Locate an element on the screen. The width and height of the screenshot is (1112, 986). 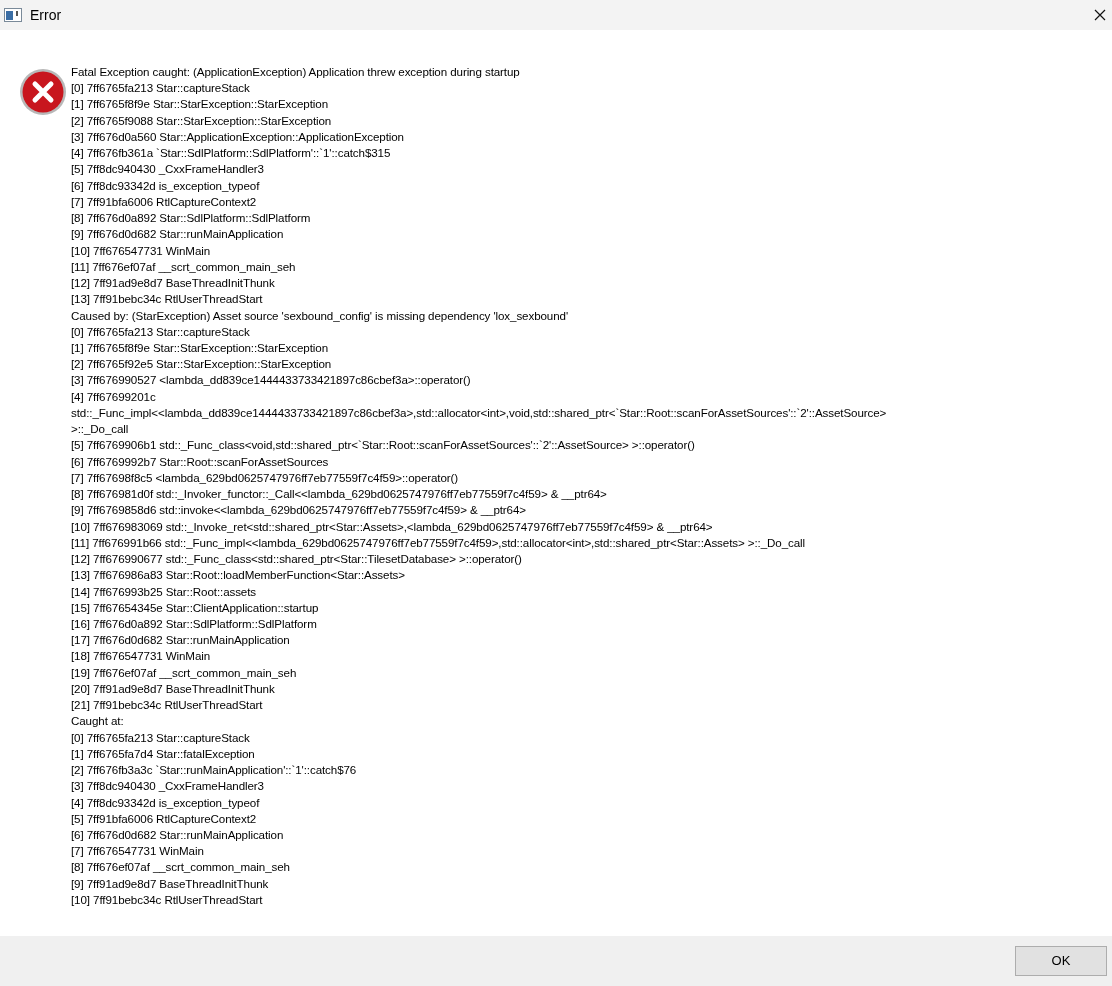
message-line: [10] 7ff91bebc34c RtlUserThreadStart is located at coordinates (167, 899).